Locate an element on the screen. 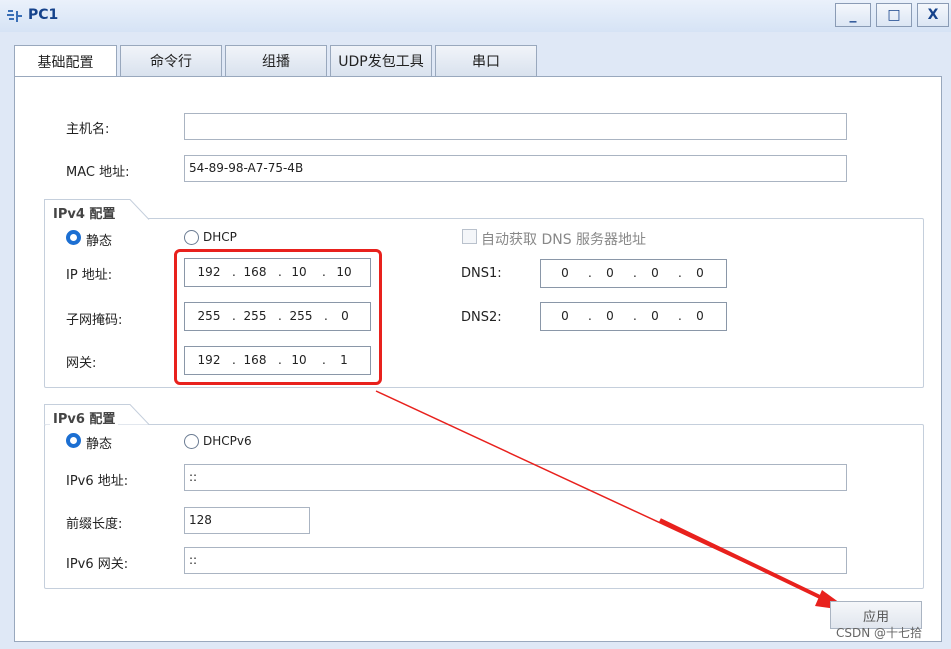 The image size is (951, 649). watermark: CSDN @十七拾 is located at coordinates (879, 633).